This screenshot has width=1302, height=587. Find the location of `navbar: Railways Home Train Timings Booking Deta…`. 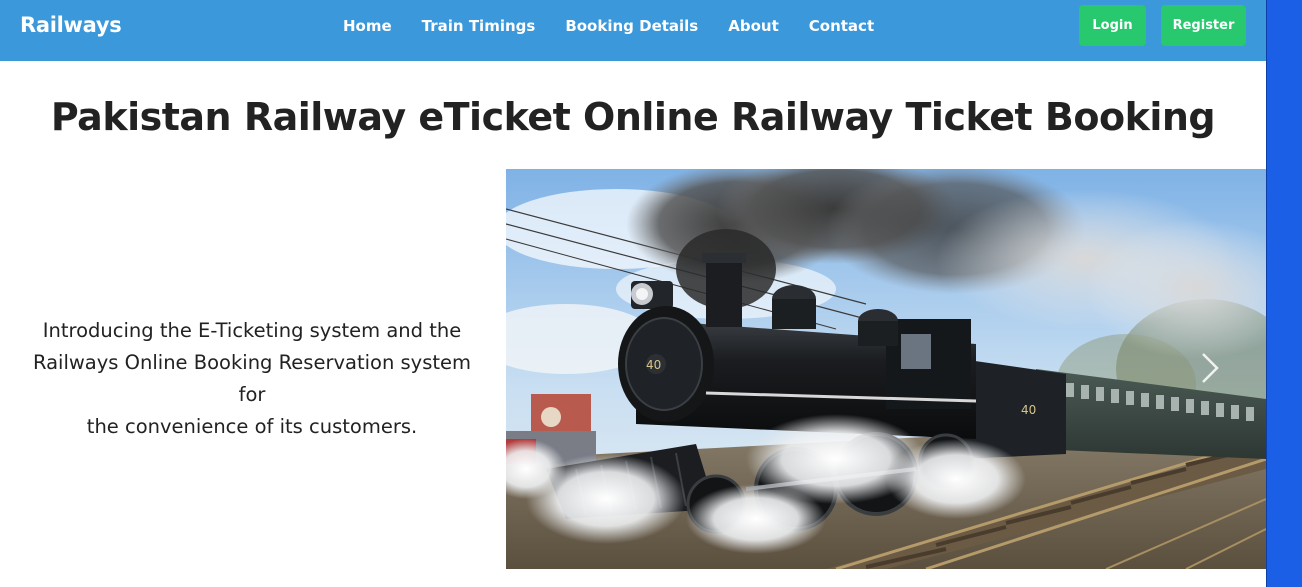

navbar: Railways Home Train Timings Booking Deta… is located at coordinates (633, 30).